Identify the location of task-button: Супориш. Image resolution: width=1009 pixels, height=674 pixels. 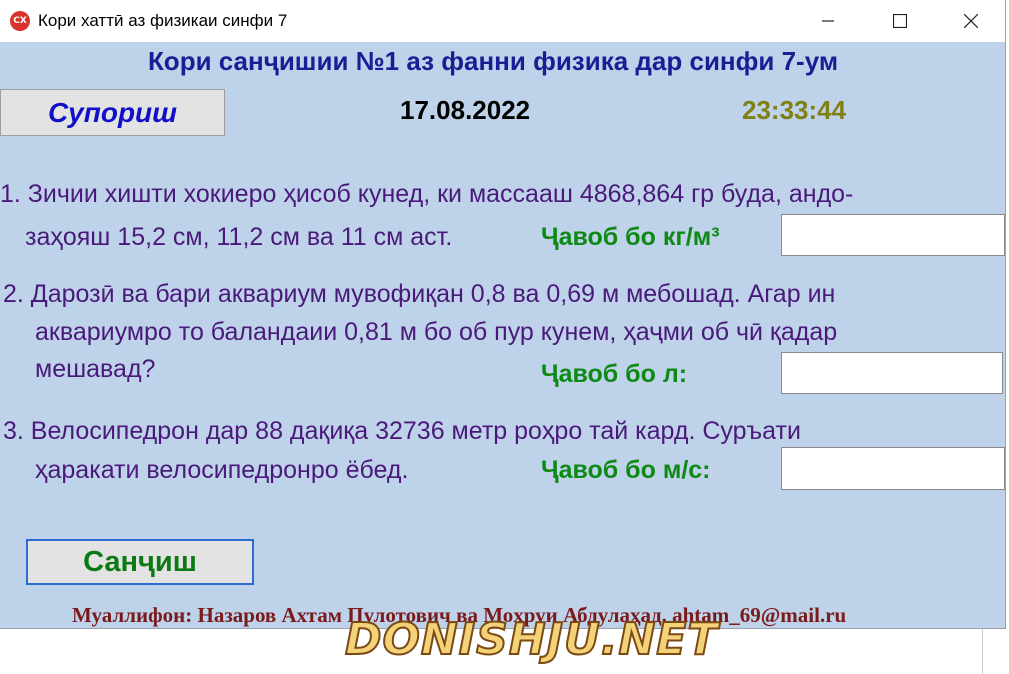
(112, 112).